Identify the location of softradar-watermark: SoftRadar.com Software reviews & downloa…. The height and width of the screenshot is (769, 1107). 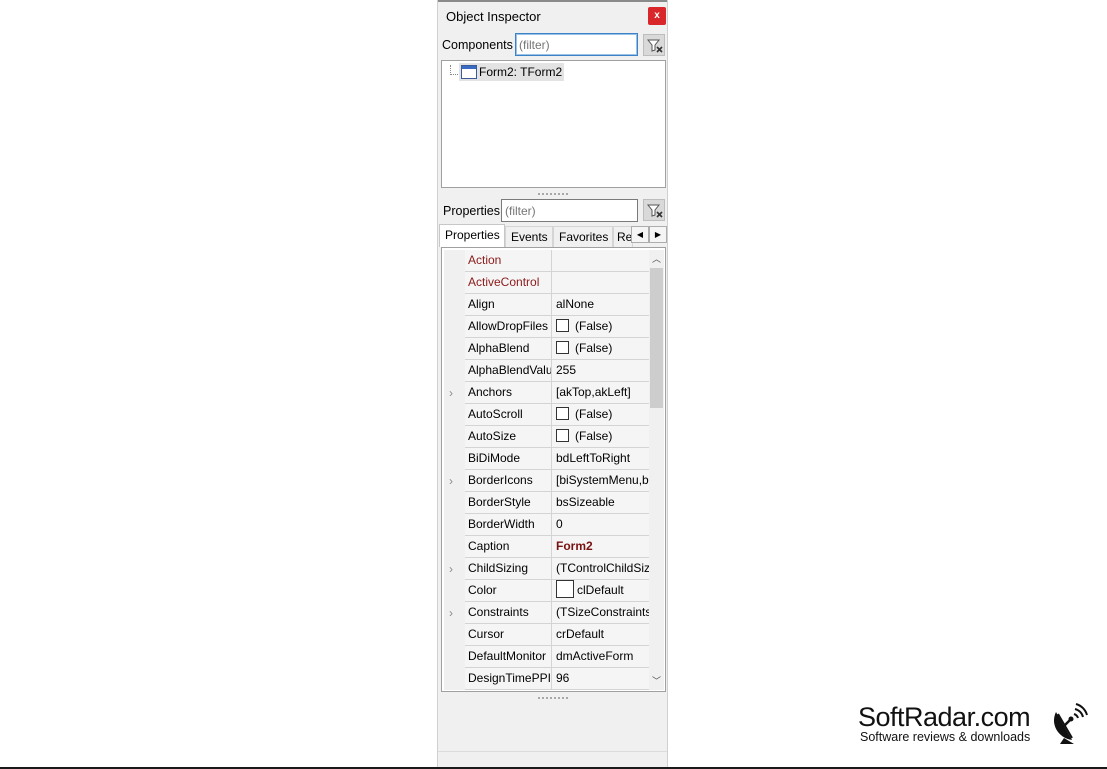
(973, 723).